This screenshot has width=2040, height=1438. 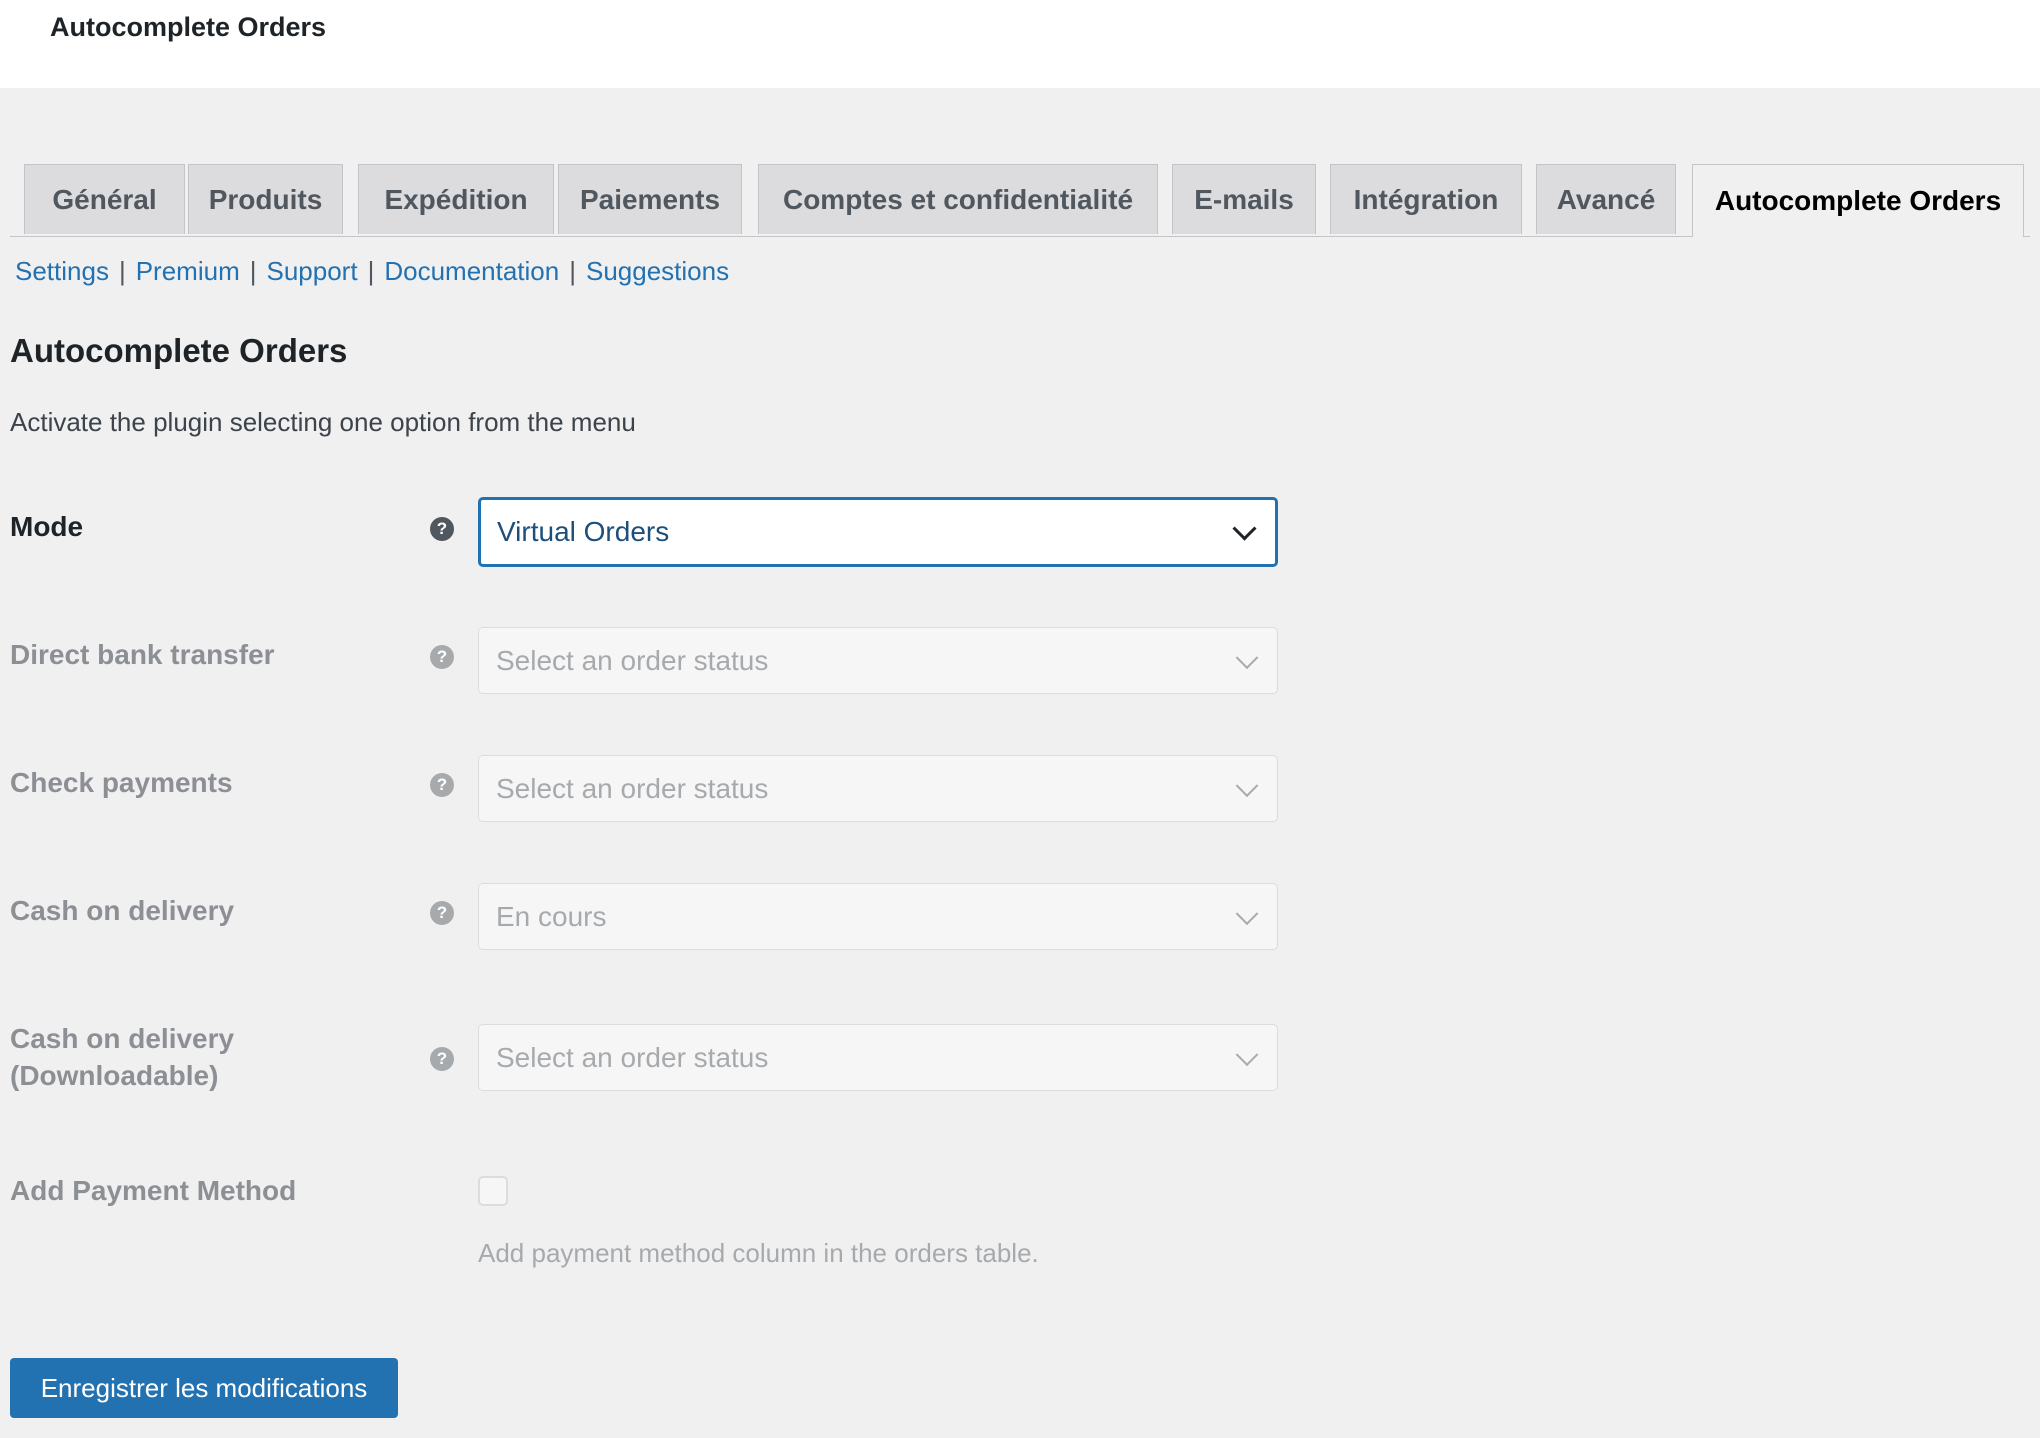 I want to click on mode-select-value: Virtual Orders, so click(x=583, y=531).